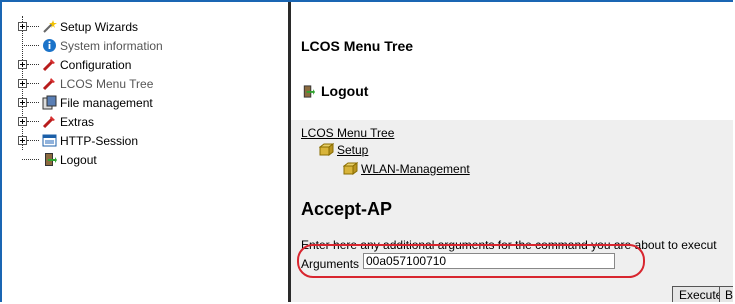 Image resolution: width=735 pixels, height=304 pixels. Describe the element at coordinates (77, 122) in the screenshot. I see `tree-item-label: Extras` at that location.